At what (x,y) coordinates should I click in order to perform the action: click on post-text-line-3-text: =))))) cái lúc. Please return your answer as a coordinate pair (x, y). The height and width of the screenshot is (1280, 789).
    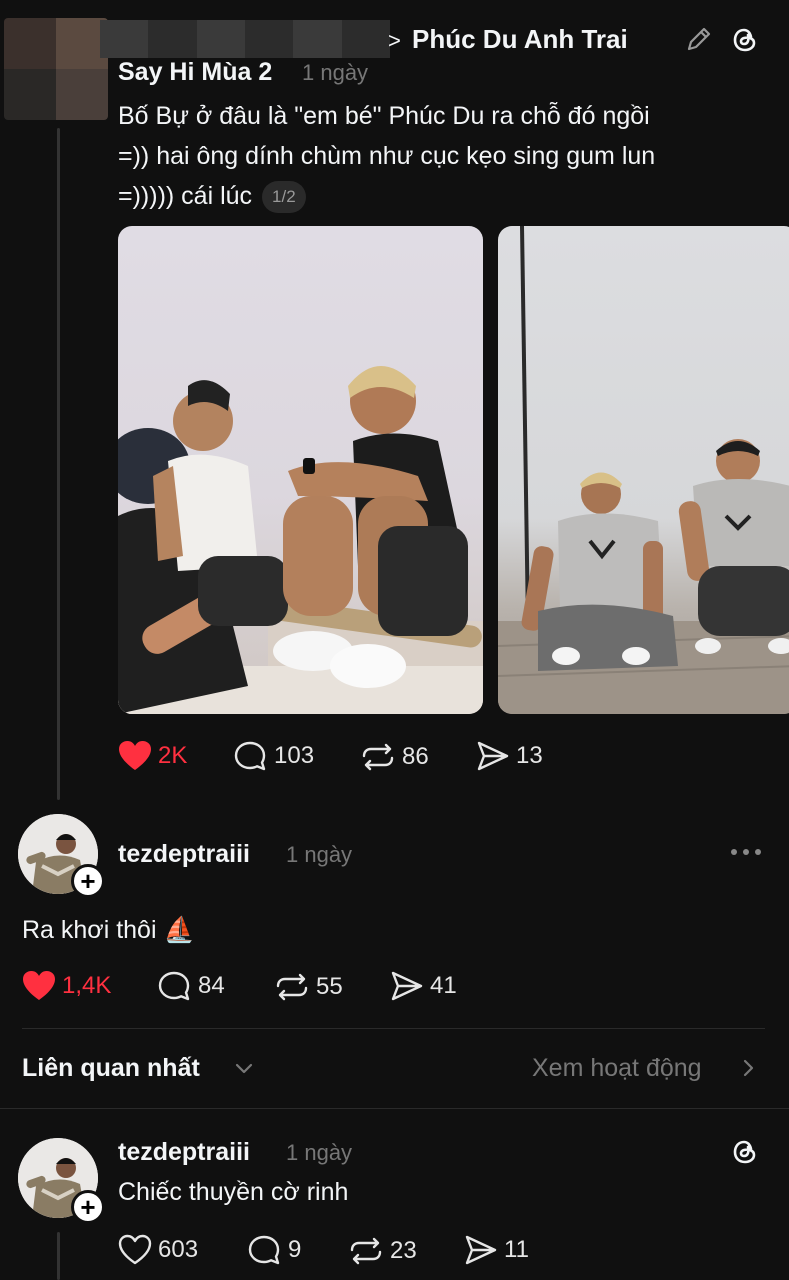
    Looking at the image, I should click on (185, 196).